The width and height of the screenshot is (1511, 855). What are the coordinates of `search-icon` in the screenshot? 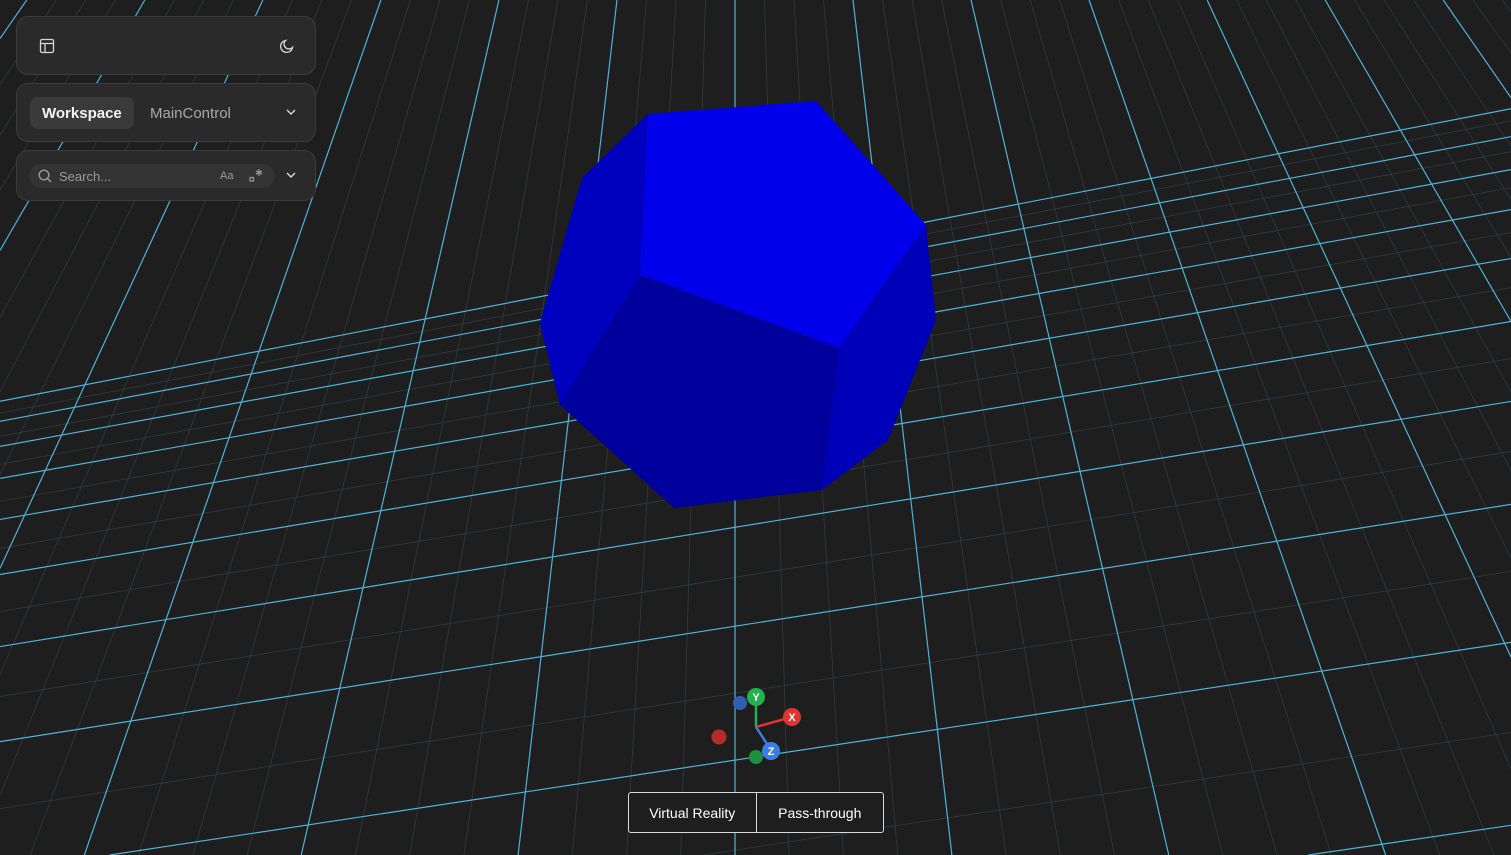 It's located at (45, 176).